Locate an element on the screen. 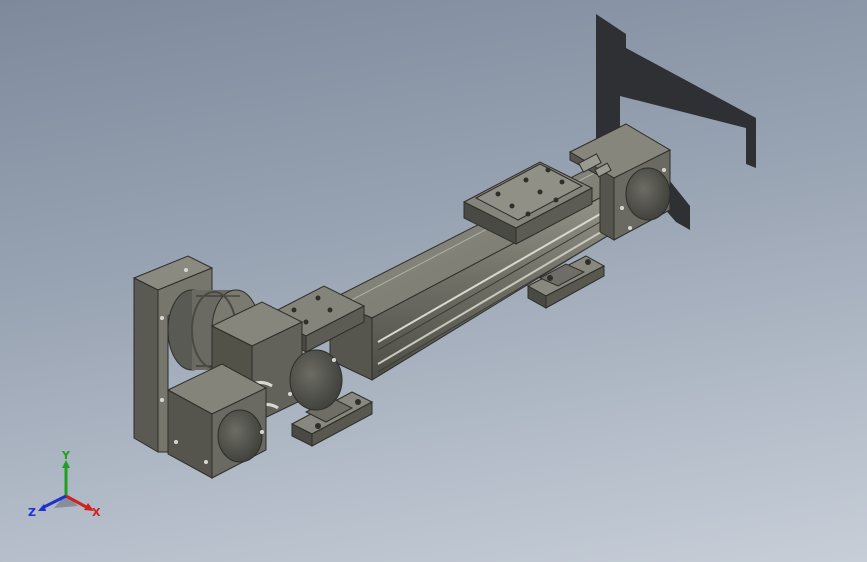 The height and width of the screenshot is (562, 867). coordinate-triad: Y X Z is located at coordinates (64, 484).